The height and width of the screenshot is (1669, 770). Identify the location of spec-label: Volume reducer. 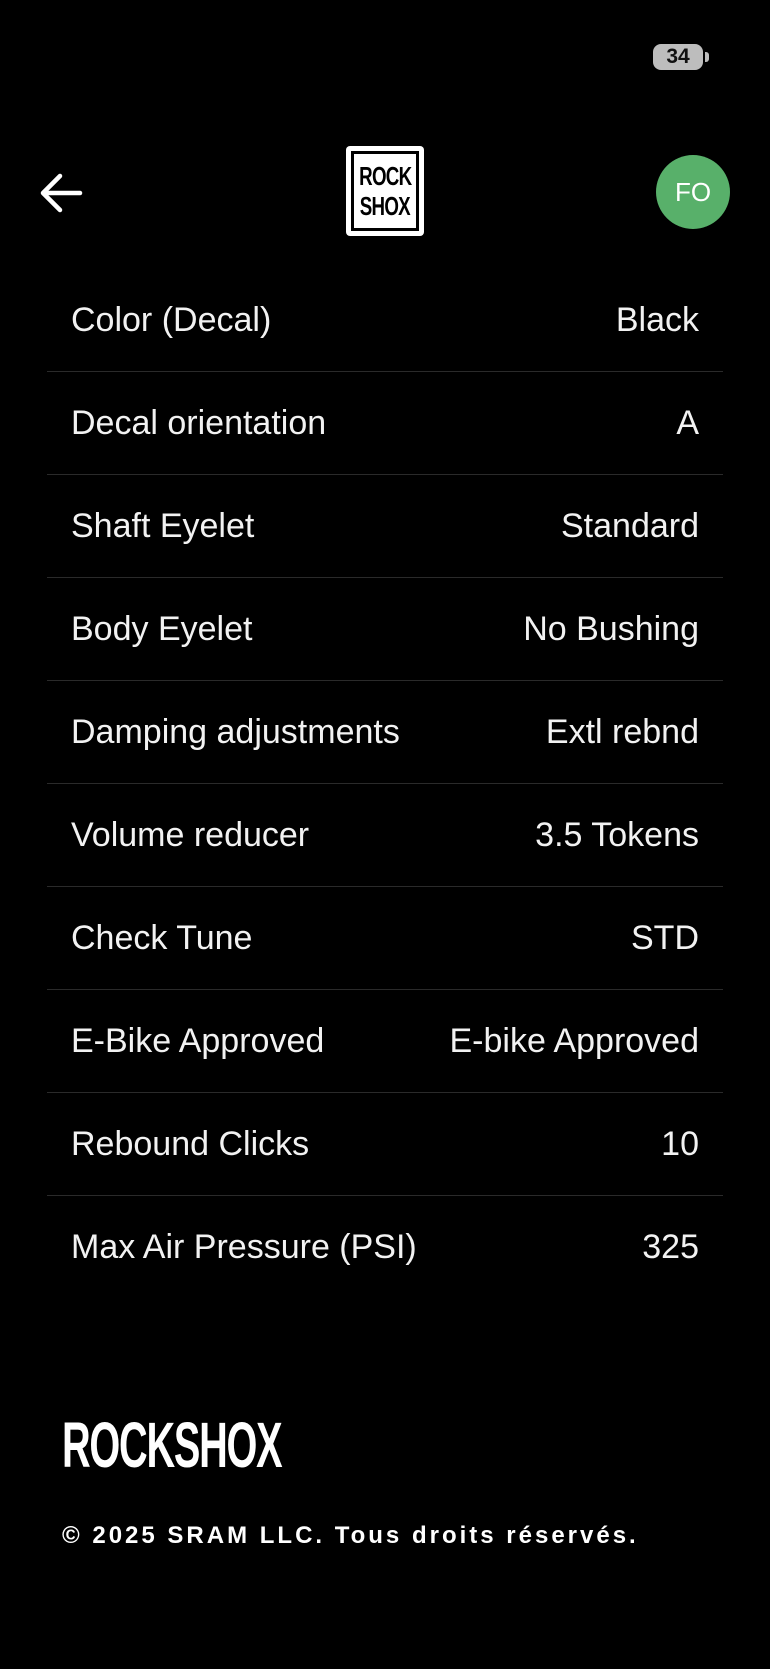
(190, 834).